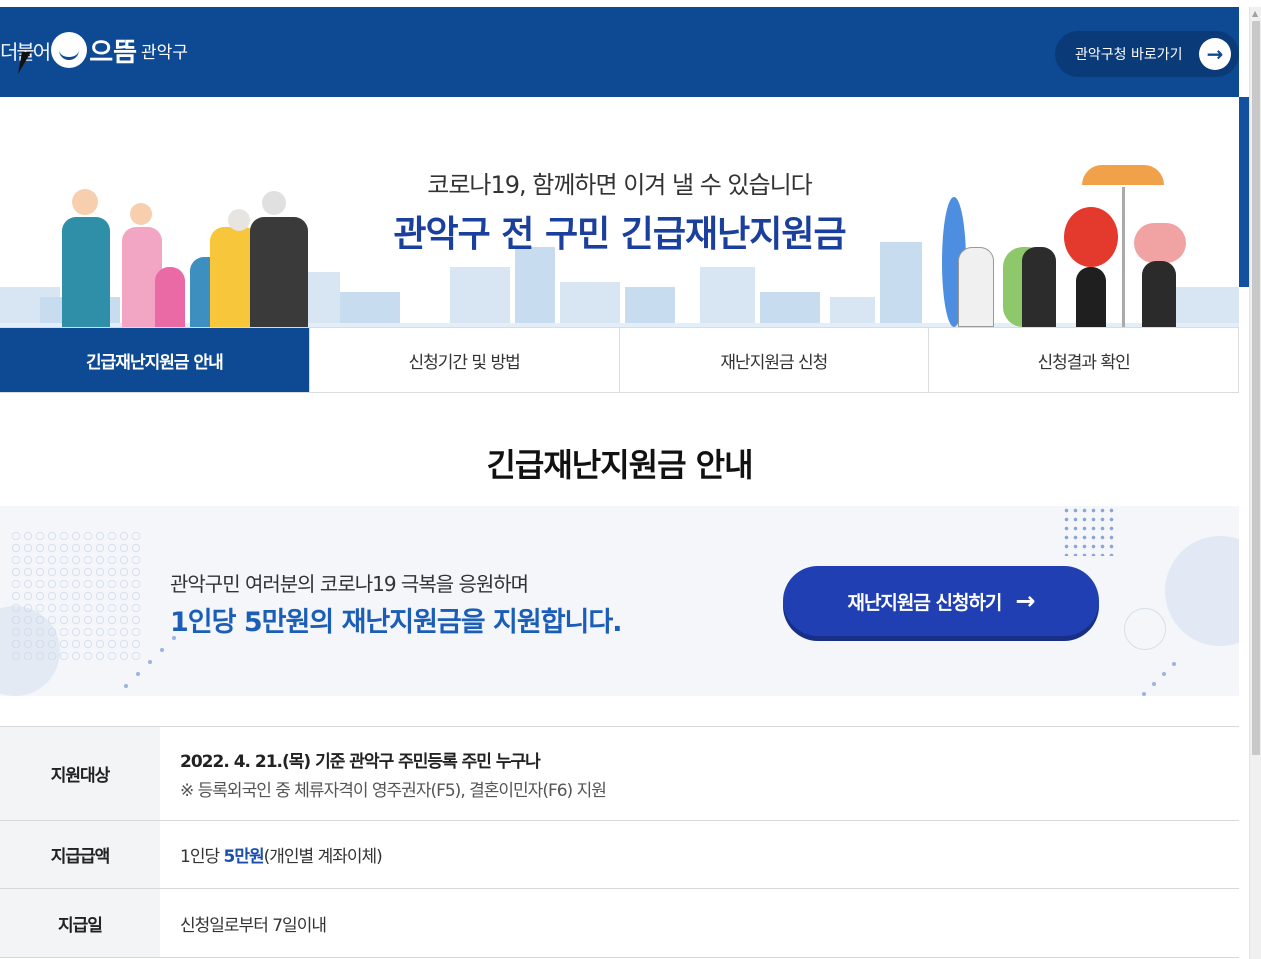  What do you see at coordinates (1129, 55) in the screenshot?
I see `goto-district-office-label: 관악구청 바로가기` at bounding box center [1129, 55].